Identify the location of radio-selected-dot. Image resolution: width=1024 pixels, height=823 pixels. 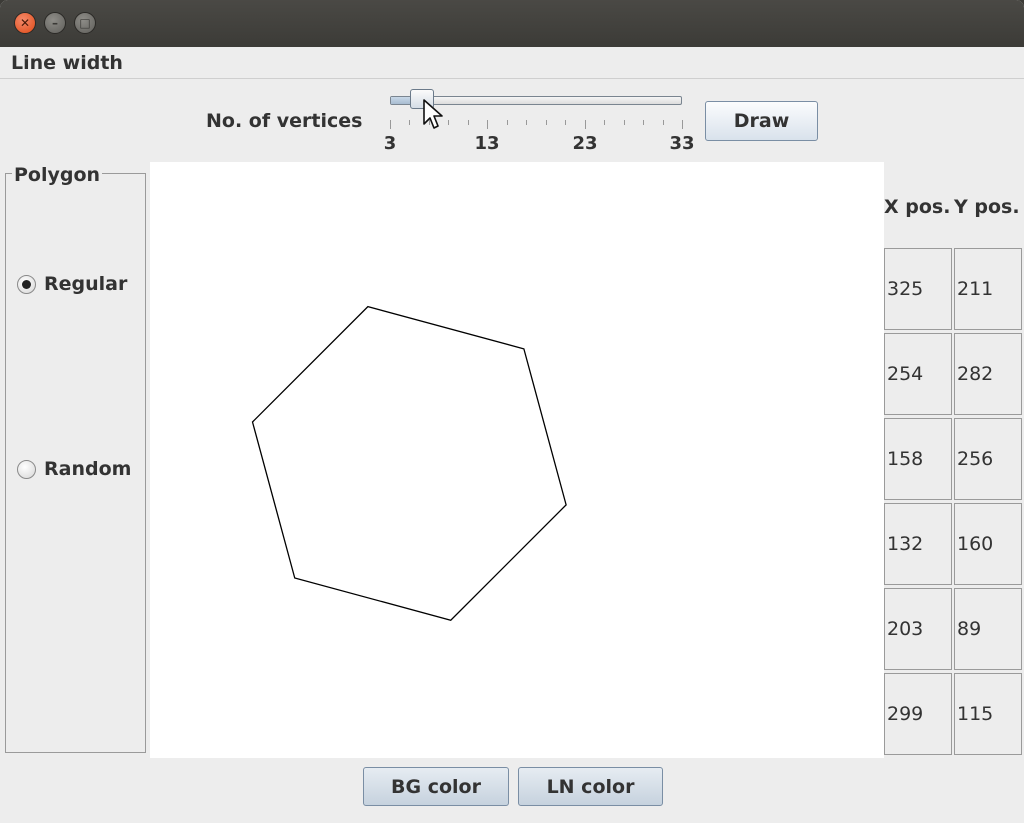
(26, 284).